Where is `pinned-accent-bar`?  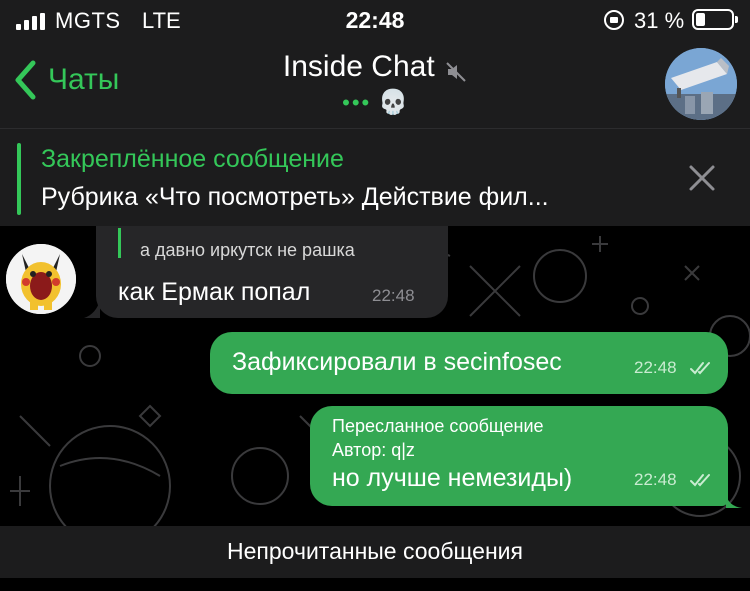
pinned-accent-bar is located at coordinates (19, 179).